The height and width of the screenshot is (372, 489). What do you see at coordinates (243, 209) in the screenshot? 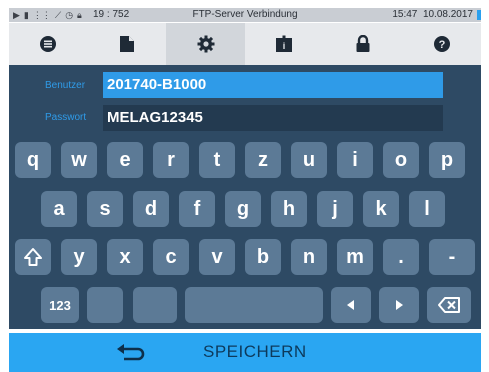
I see `key-g: g` at bounding box center [243, 209].